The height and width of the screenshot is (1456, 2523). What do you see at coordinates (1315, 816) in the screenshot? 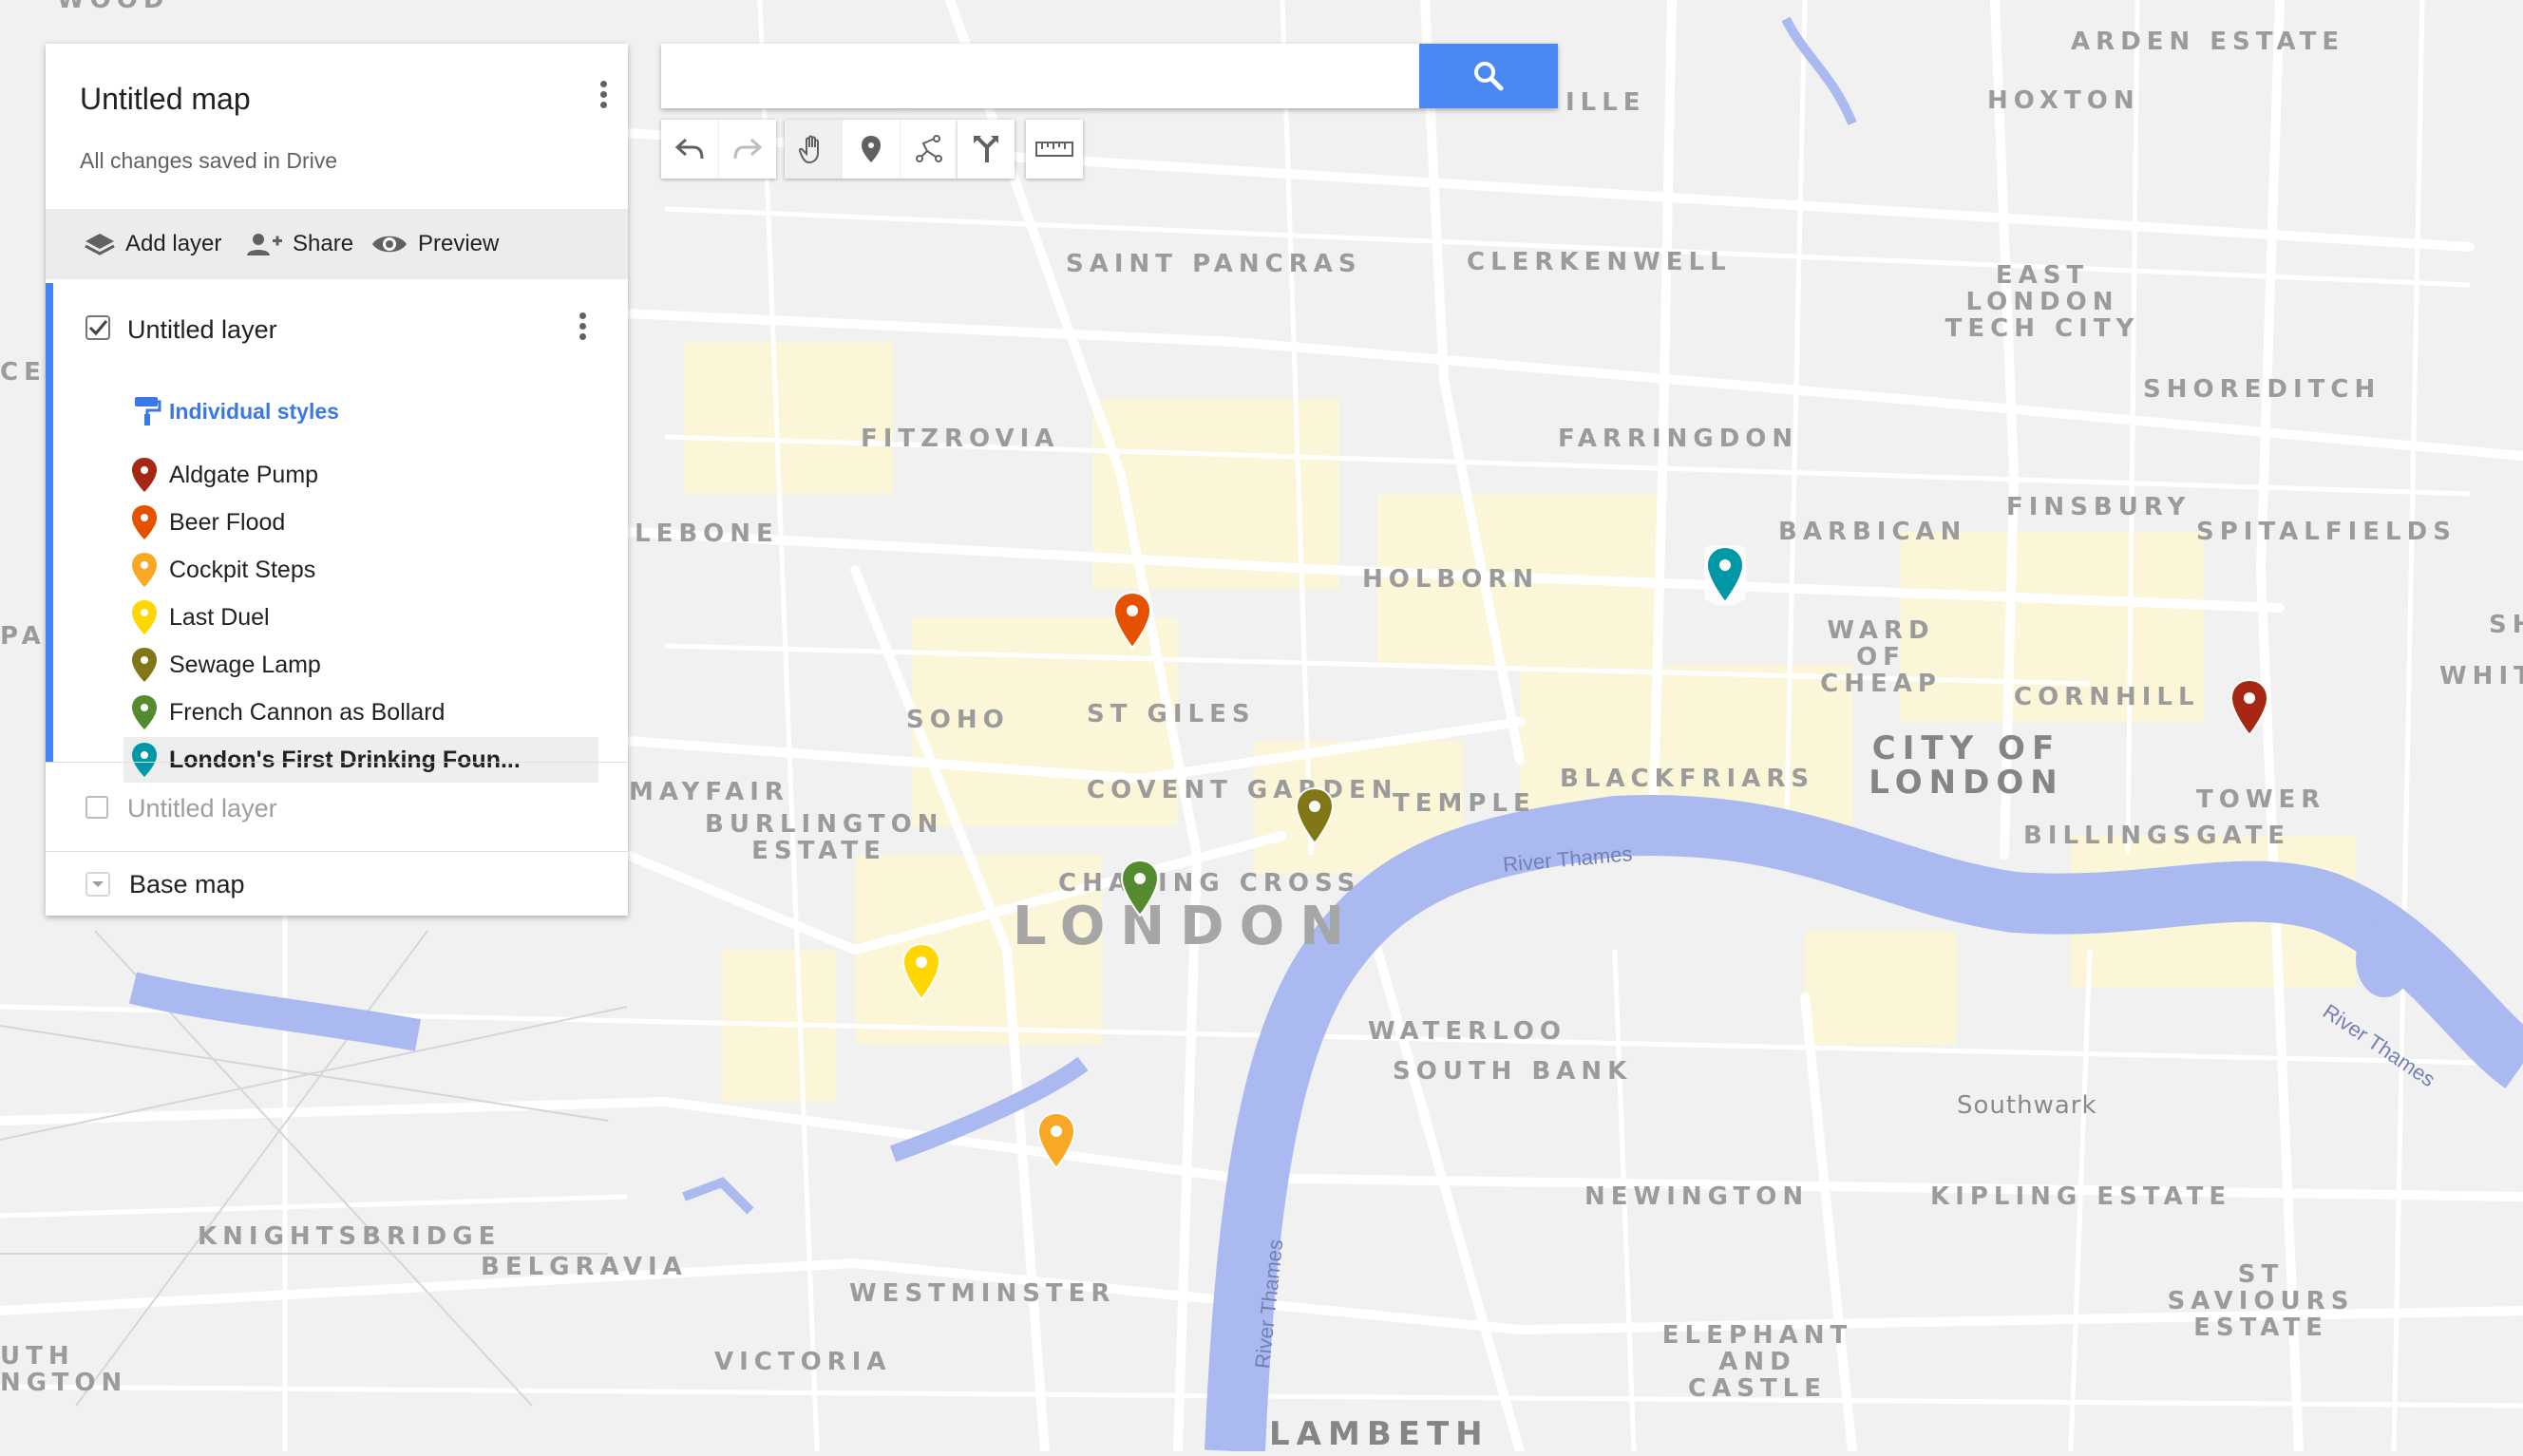
I see `map-pin-sewage-lamp` at bounding box center [1315, 816].